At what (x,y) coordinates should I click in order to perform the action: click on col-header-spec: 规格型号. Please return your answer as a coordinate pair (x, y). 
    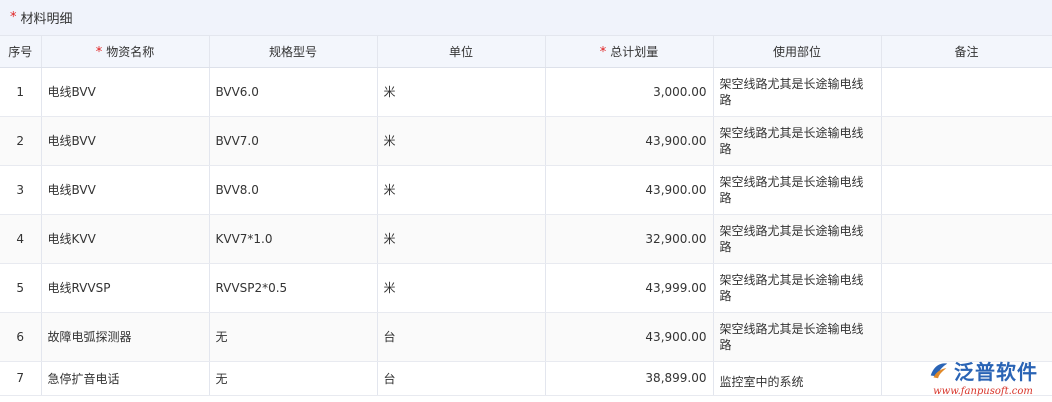
    Looking at the image, I should click on (293, 52).